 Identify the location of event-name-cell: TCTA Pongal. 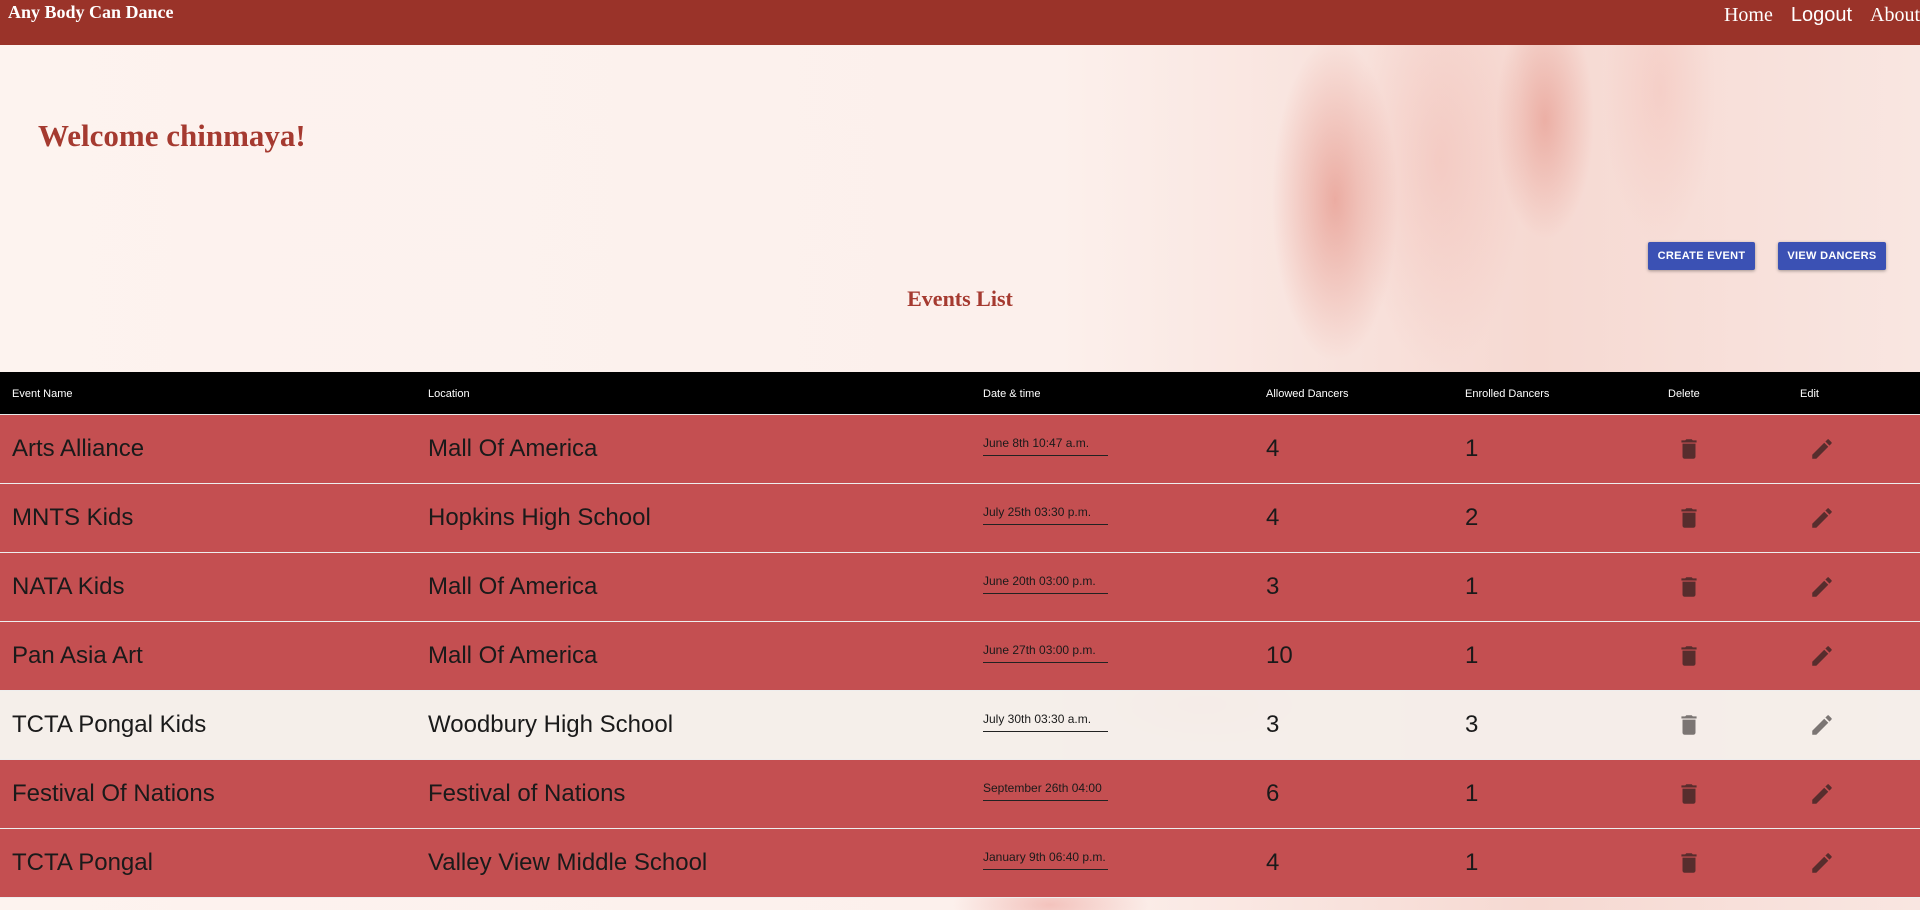
(82, 862).